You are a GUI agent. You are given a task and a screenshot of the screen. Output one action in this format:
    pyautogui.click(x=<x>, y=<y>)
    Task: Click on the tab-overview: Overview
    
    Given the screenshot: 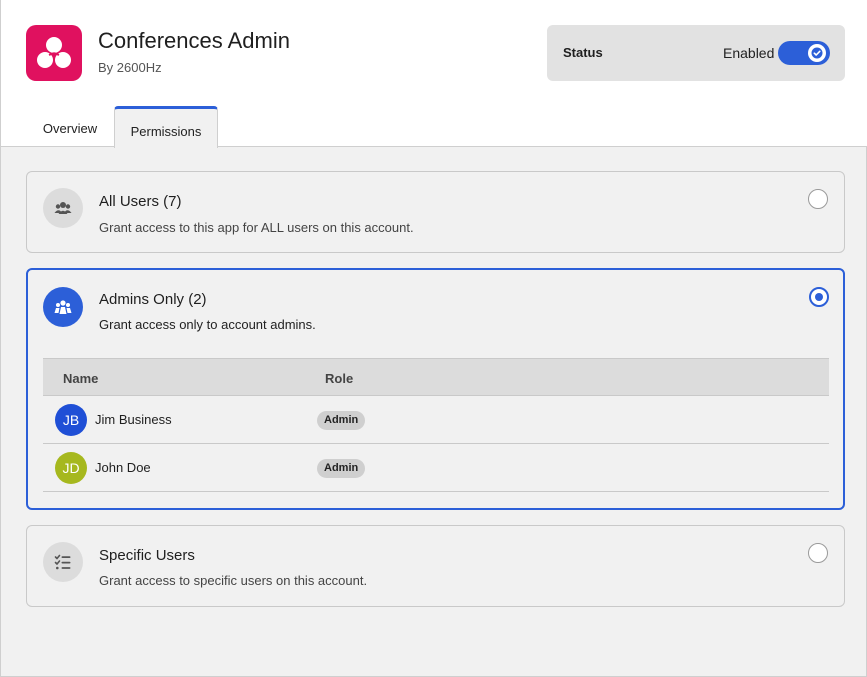 What is the action you would take?
    pyautogui.click(x=70, y=127)
    